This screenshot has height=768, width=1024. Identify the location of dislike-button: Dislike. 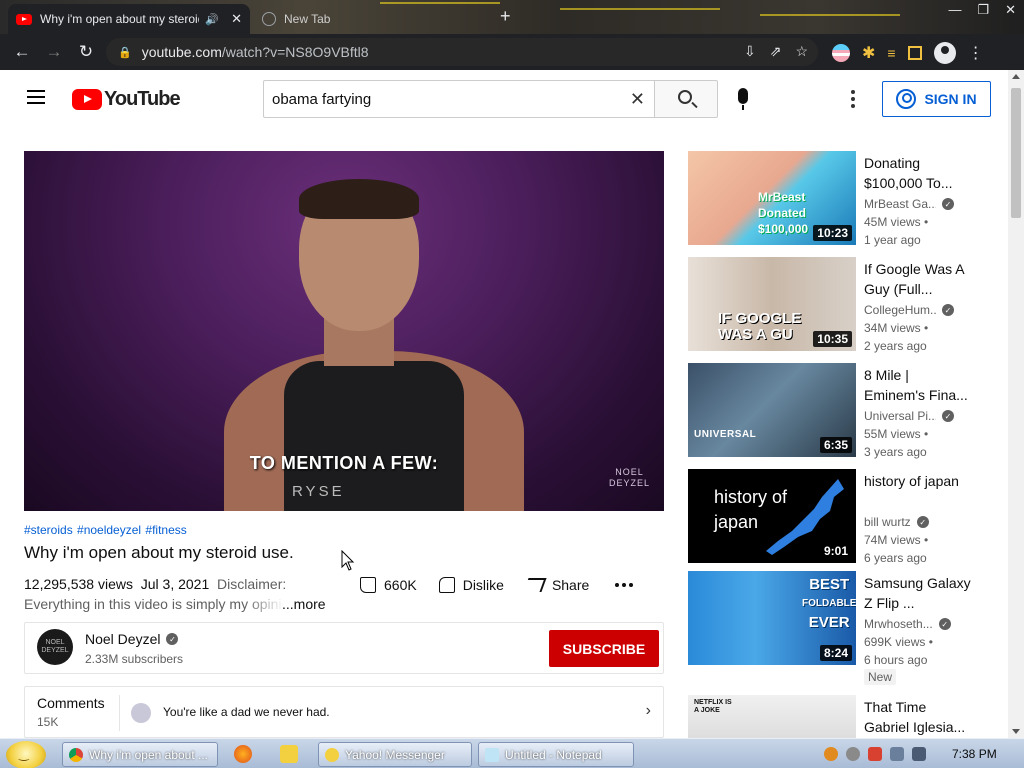
(471, 585).